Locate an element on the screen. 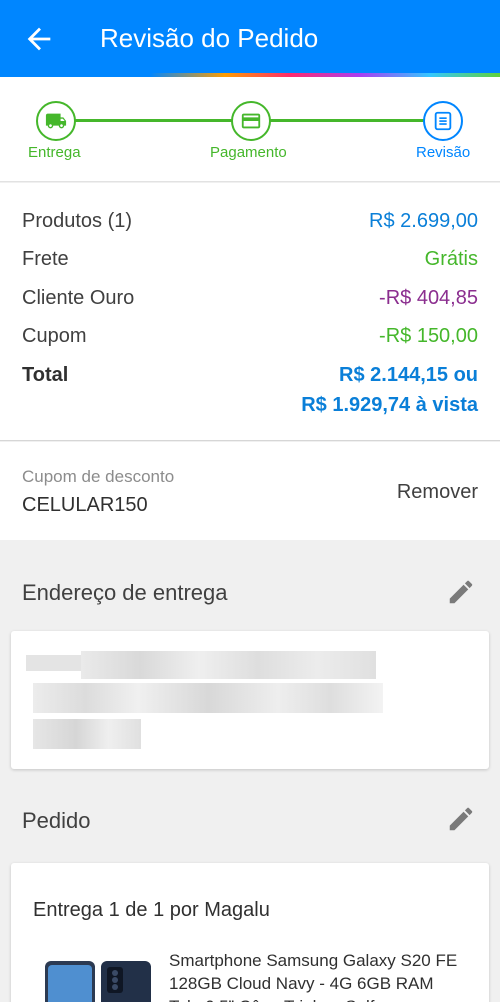 Image resolution: width=500 pixels, height=1002 pixels. step-entrega is located at coordinates (56, 121).